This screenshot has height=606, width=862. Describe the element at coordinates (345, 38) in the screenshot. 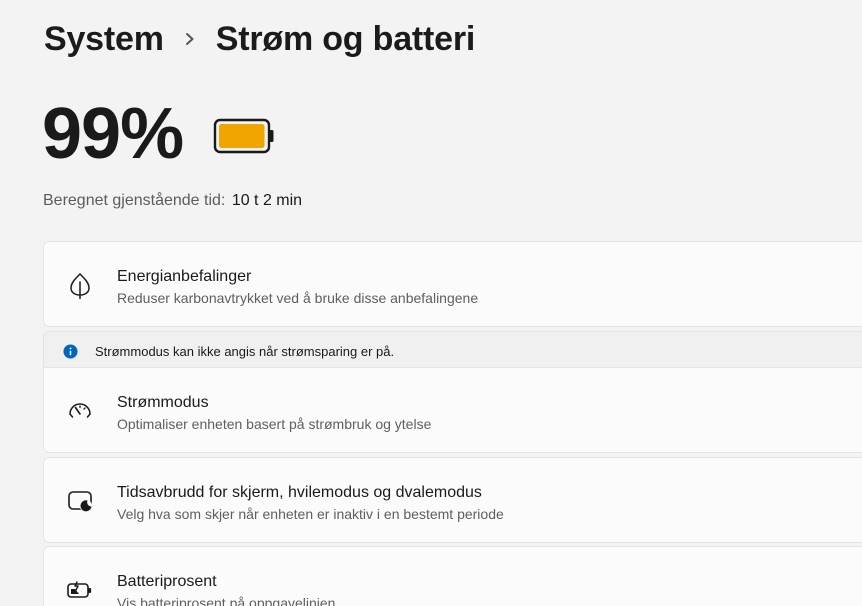

I see `breadcrumb-current: Strøm og batteri` at that location.